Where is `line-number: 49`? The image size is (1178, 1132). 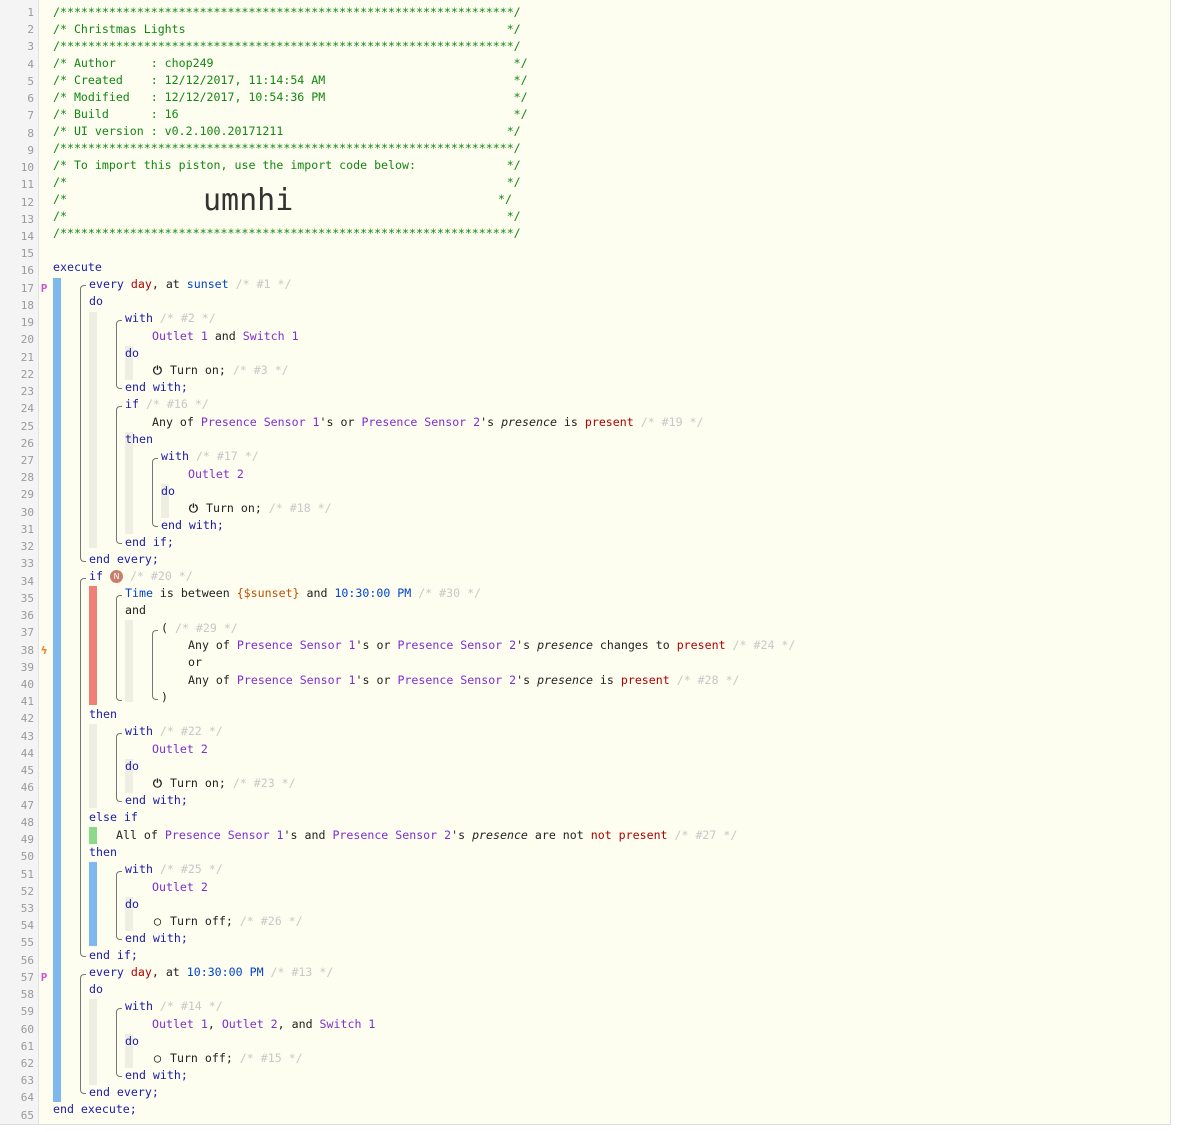
line-number: 49 is located at coordinates (27, 840).